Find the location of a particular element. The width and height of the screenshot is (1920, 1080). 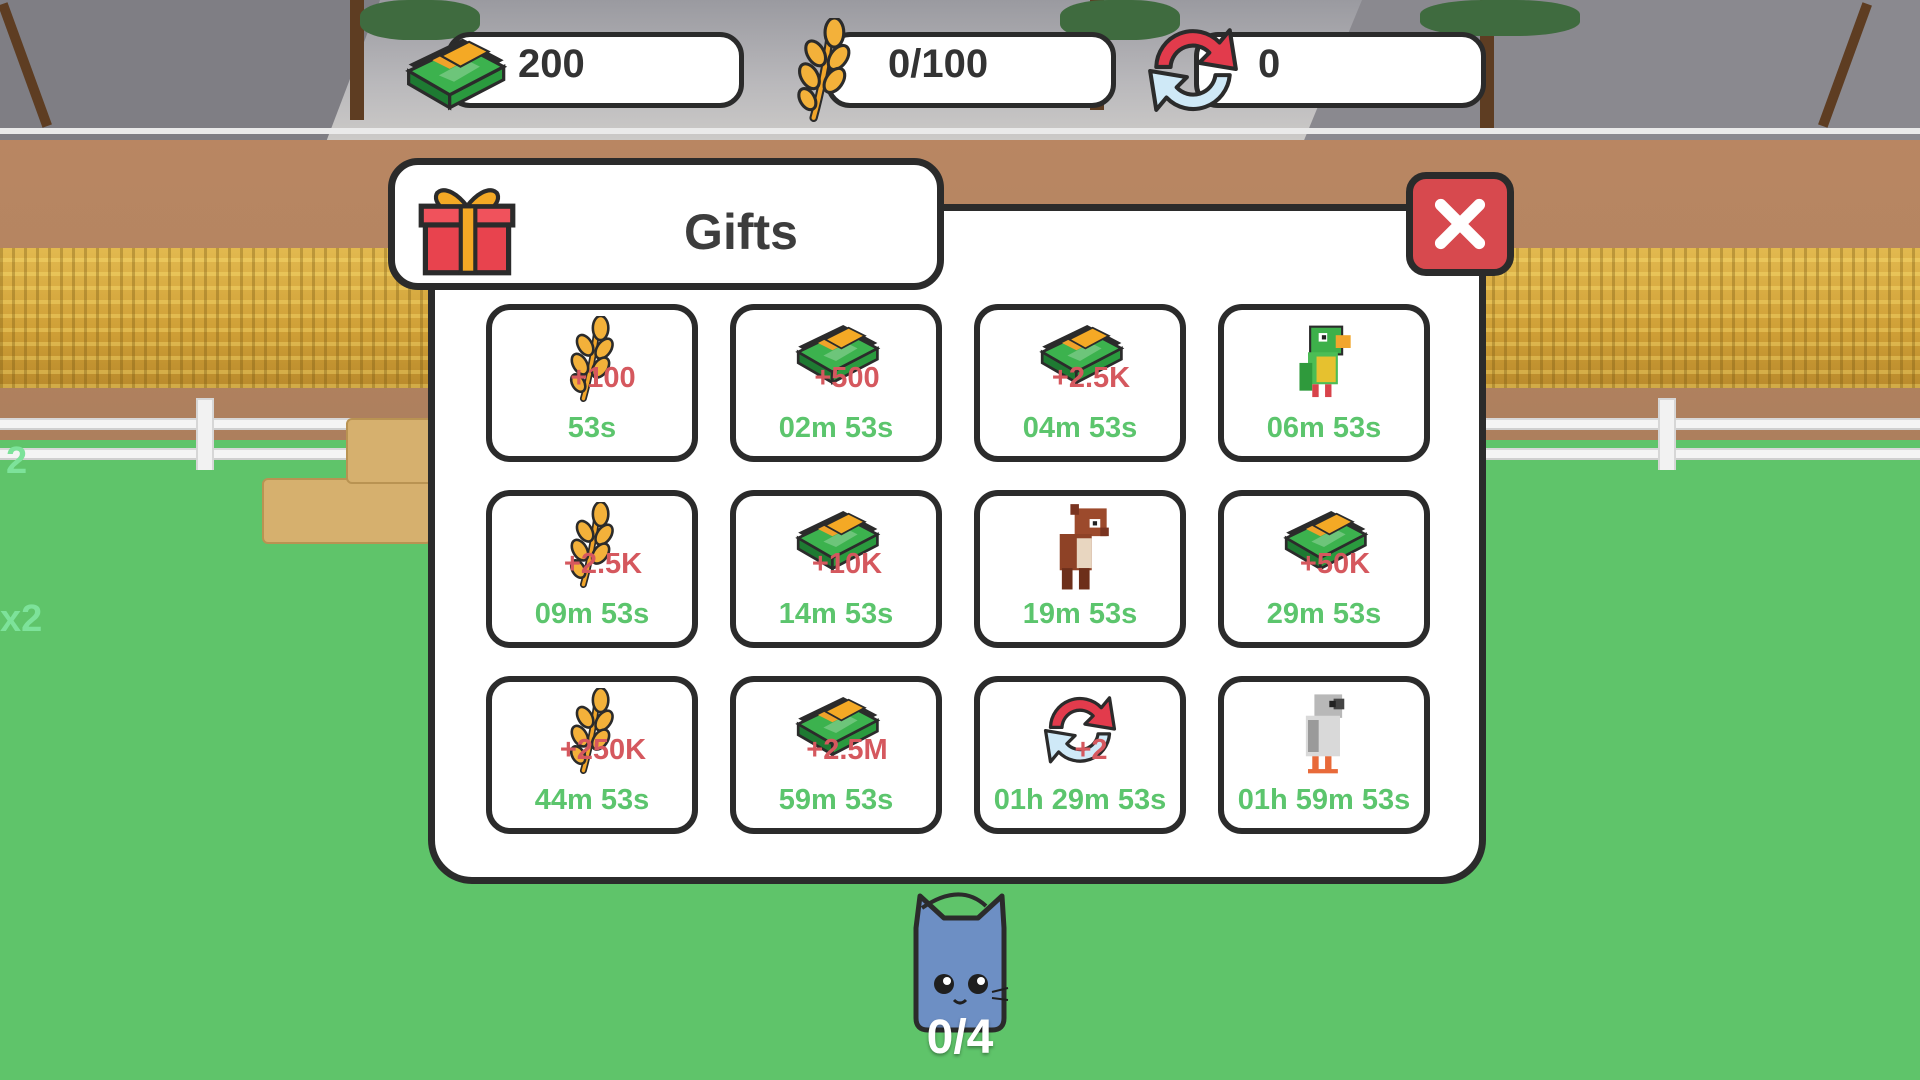

side-multiplier-label: x2 is located at coordinates (21, 619).